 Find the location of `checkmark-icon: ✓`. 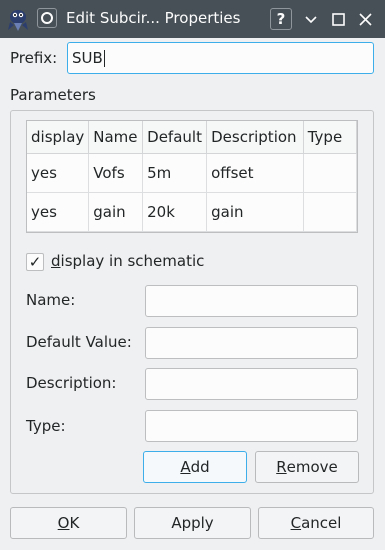

checkmark-icon: ✓ is located at coordinates (35, 261).